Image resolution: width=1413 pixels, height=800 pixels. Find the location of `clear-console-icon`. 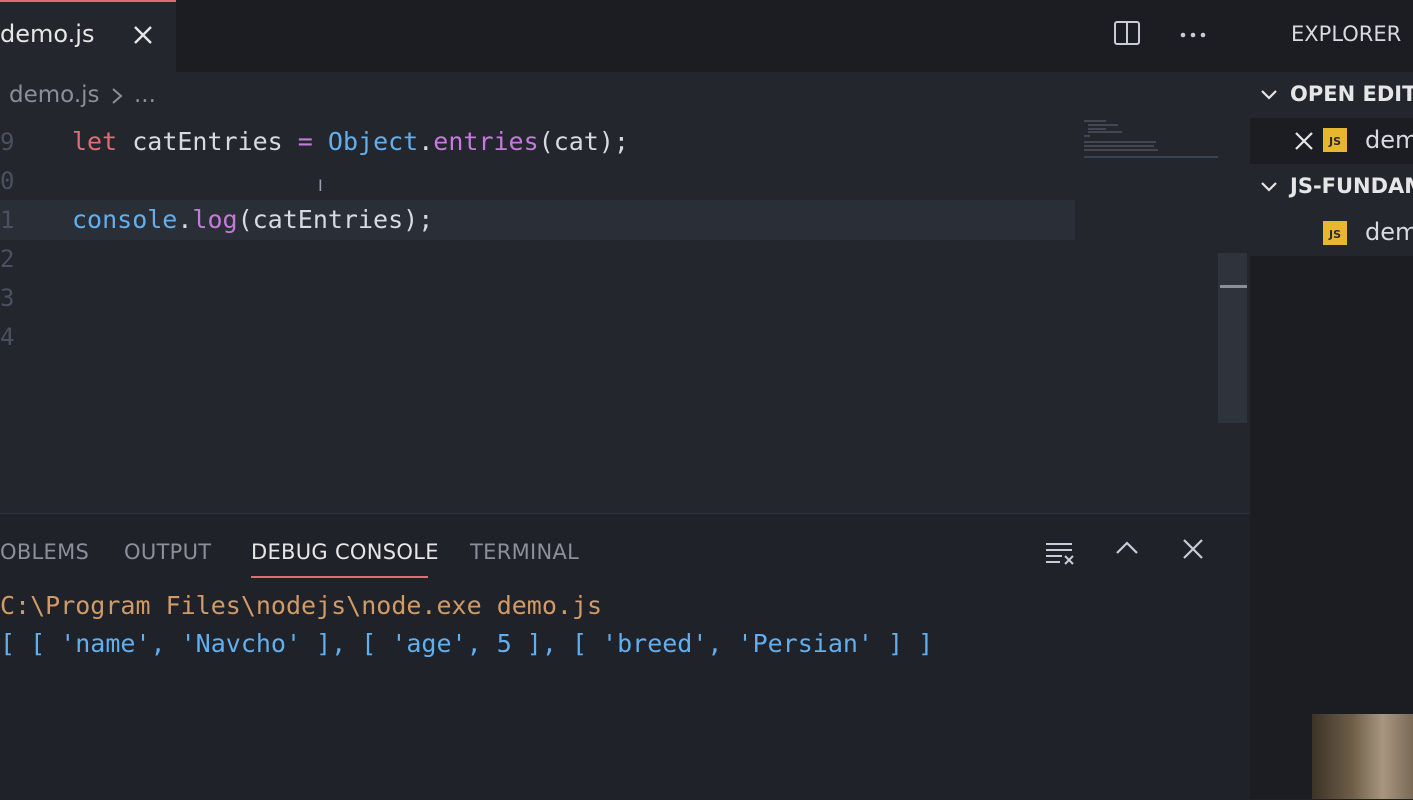

clear-console-icon is located at coordinates (1060, 551).